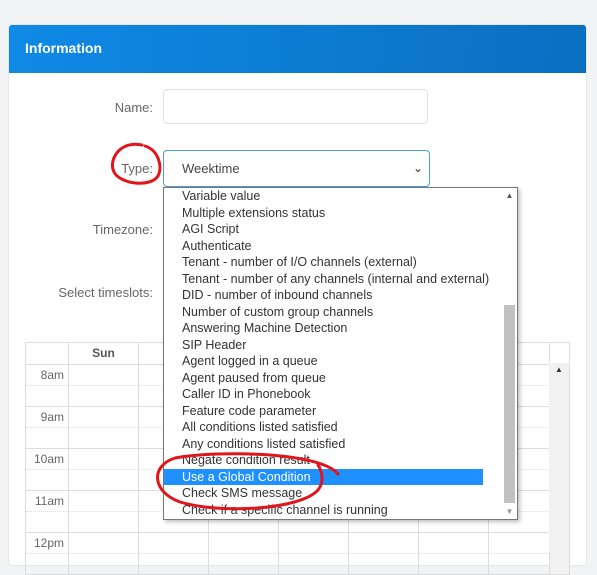 The height and width of the screenshot is (575, 597). What do you see at coordinates (323, 493) in the screenshot?
I see `dropdown-option: Check SMS message` at bounding box center [323, 493].